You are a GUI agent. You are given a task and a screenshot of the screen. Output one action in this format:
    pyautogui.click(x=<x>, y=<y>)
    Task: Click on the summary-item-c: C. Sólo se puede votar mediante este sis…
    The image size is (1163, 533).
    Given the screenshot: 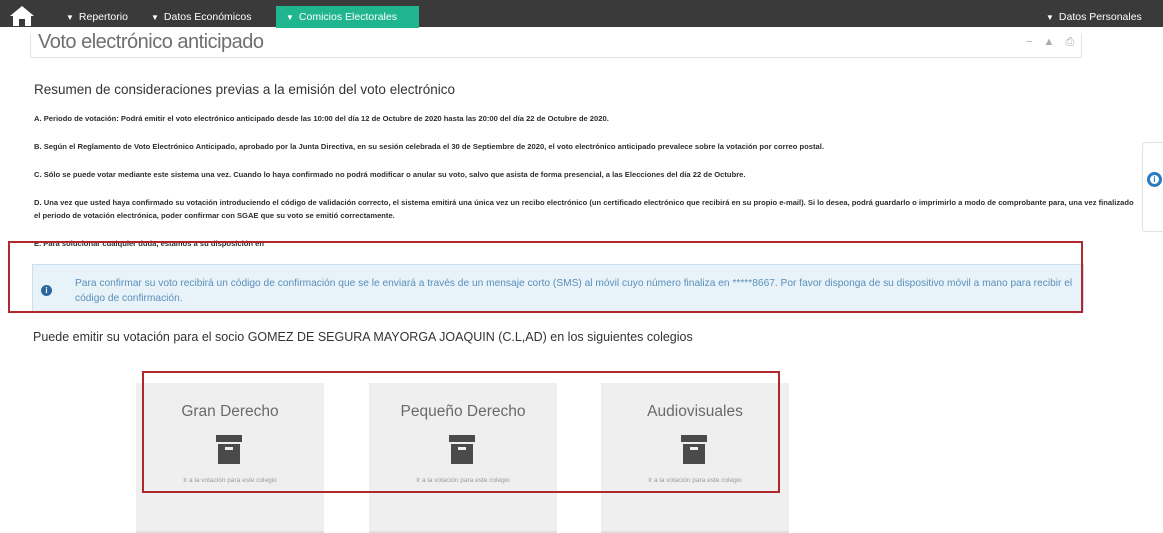 What is the action you would take?
    pyautogui.click(x=390, y=174)
    